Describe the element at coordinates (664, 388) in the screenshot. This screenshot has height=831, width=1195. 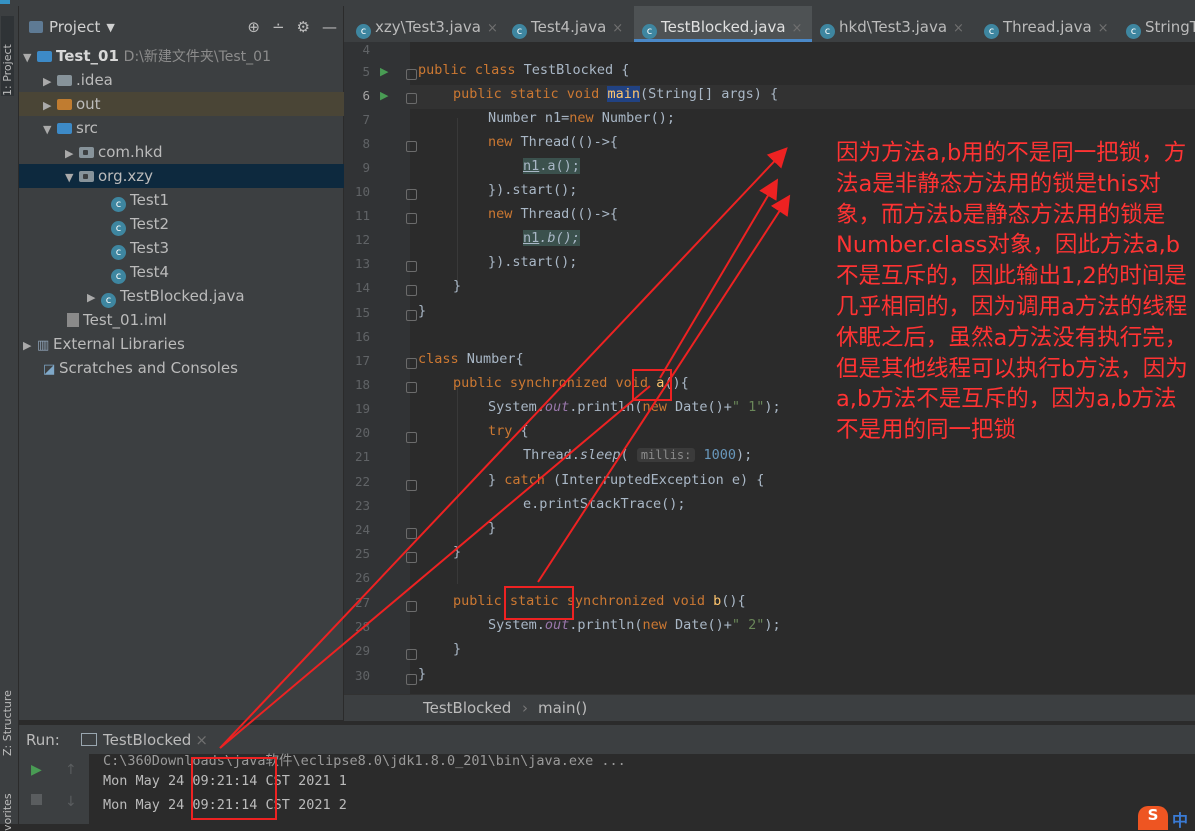
I see `arrow-static-to-note` at that location.